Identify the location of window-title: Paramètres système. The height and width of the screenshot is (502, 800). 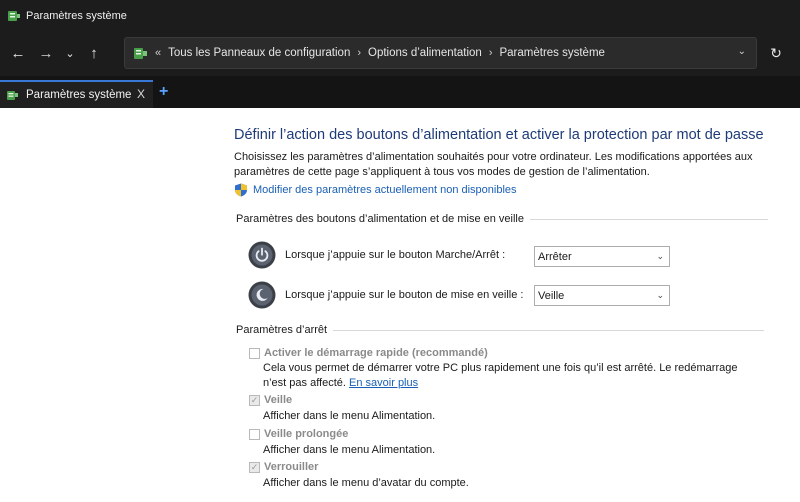
(76, 15).